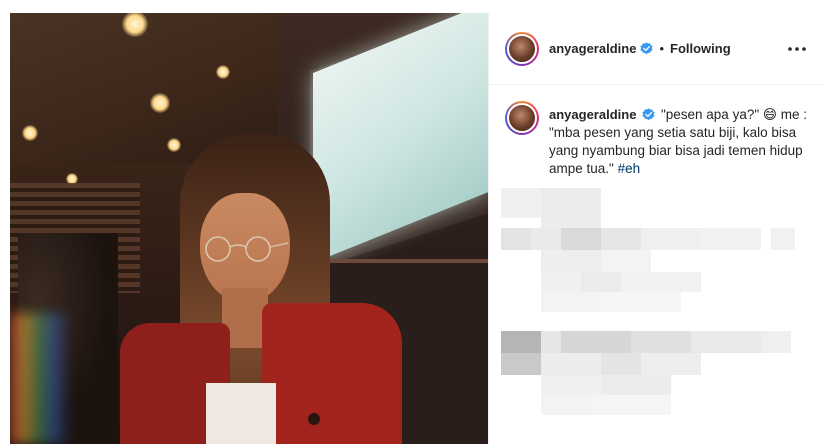  Describe the element at coordinates (40, 378) in the screenshot. I see `lens-flare` at that location.